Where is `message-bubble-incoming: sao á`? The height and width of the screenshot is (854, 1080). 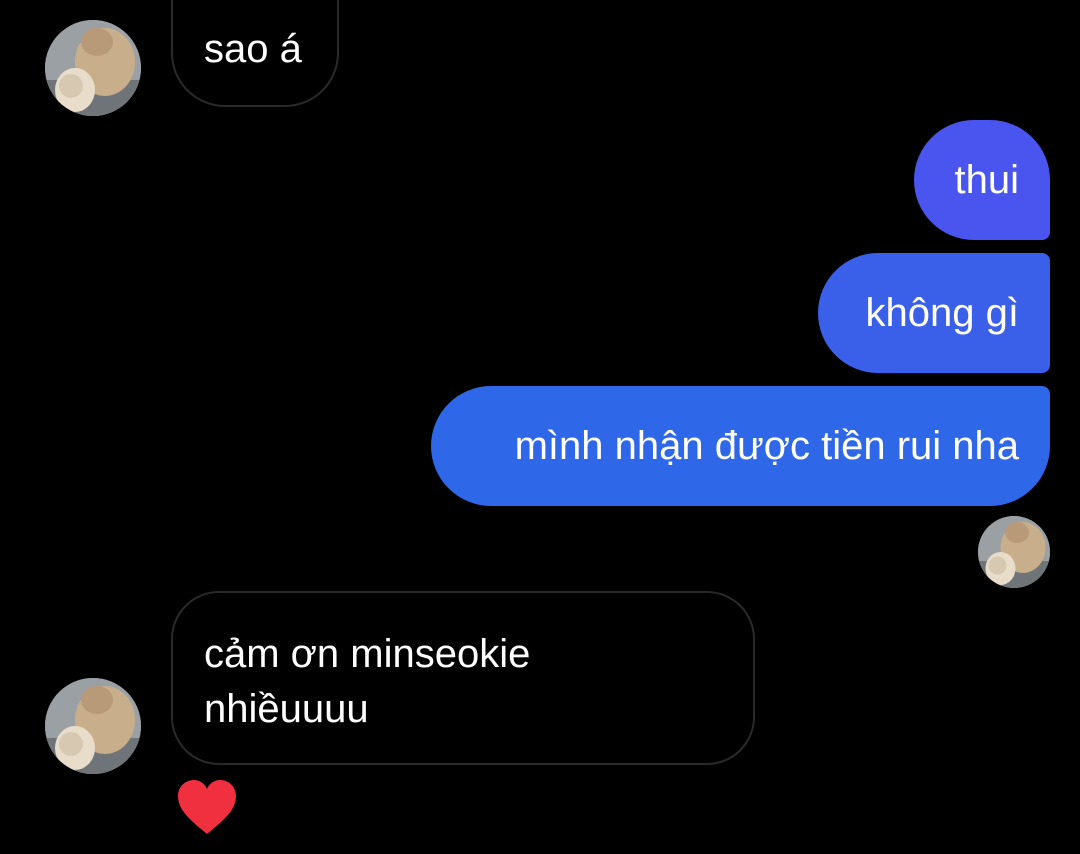 message-bubble-incoming: sao á is located at coordinates (255, 53).